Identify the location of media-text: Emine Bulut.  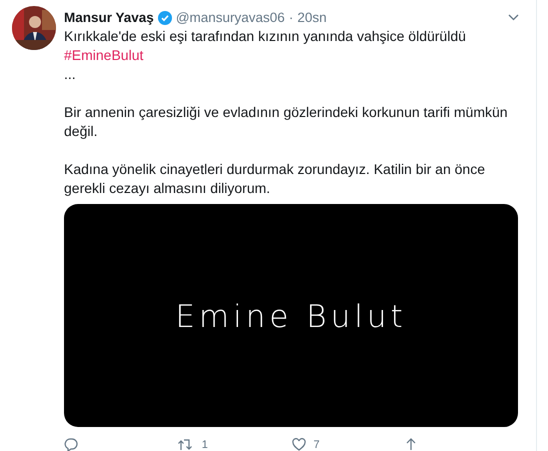
(291, 316).